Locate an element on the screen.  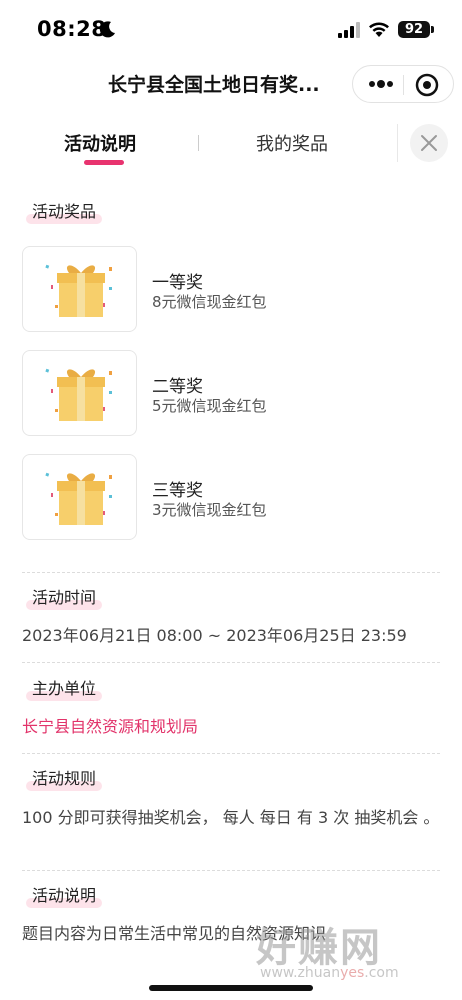
status-time: 08:28 is located at coordinates (72, 29).